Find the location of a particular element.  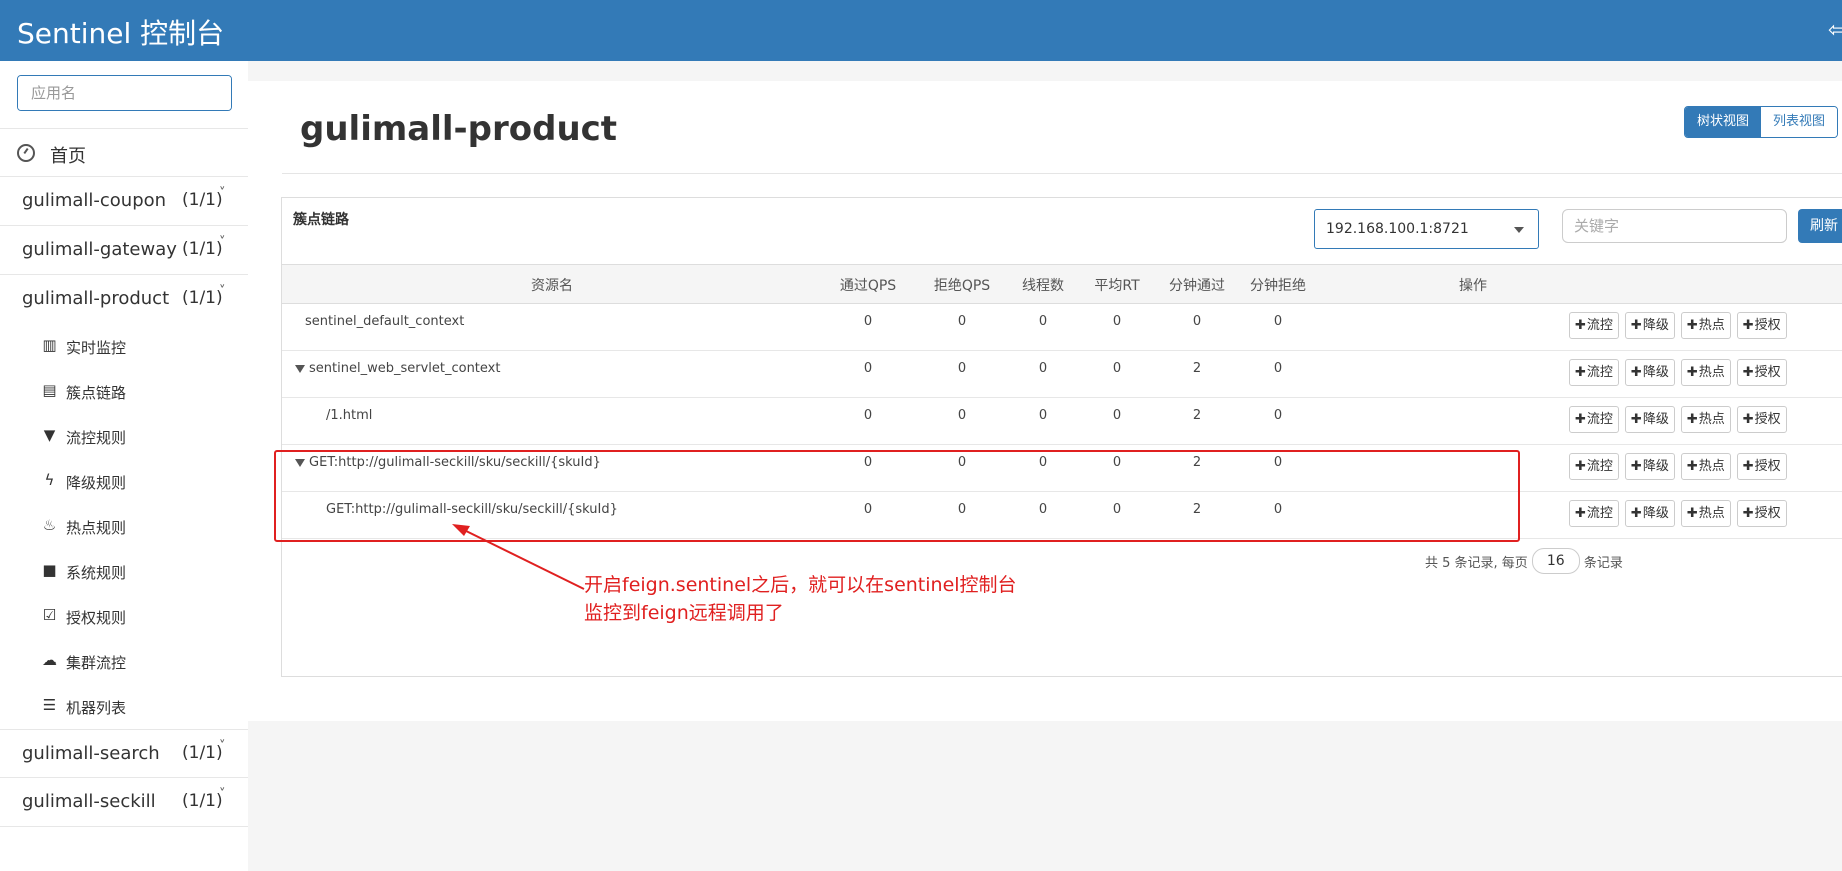

column-header-block-qps: 拒绝QPS is located at coordinates (962, 286).